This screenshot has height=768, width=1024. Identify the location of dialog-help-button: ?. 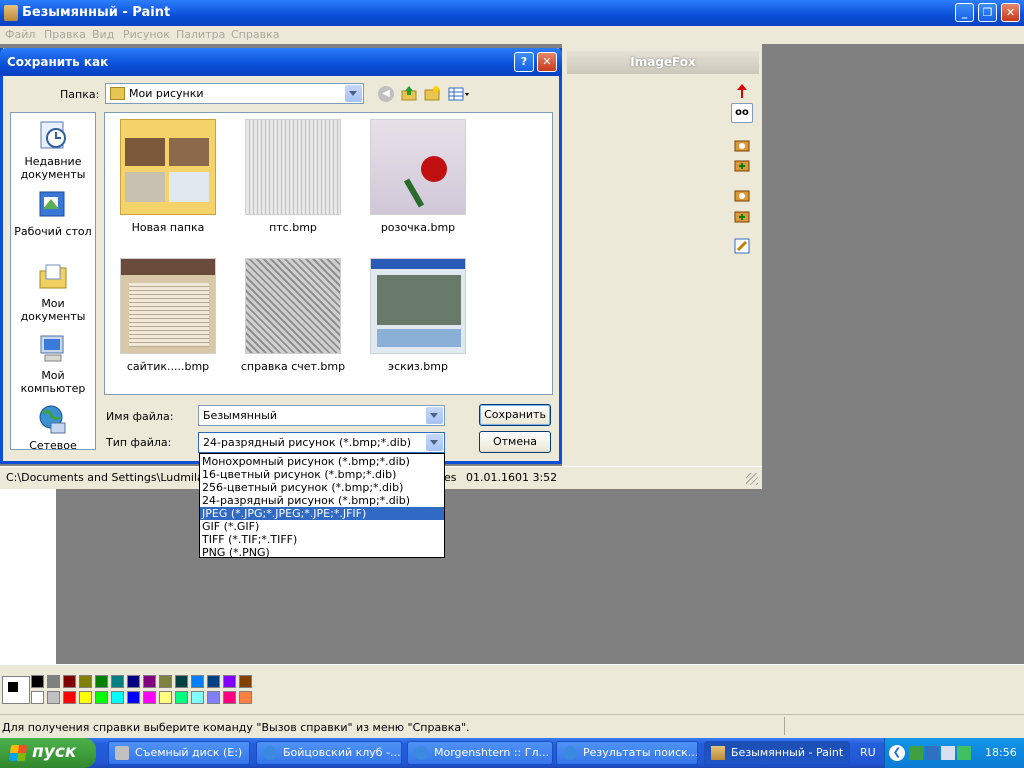
(524, 62).